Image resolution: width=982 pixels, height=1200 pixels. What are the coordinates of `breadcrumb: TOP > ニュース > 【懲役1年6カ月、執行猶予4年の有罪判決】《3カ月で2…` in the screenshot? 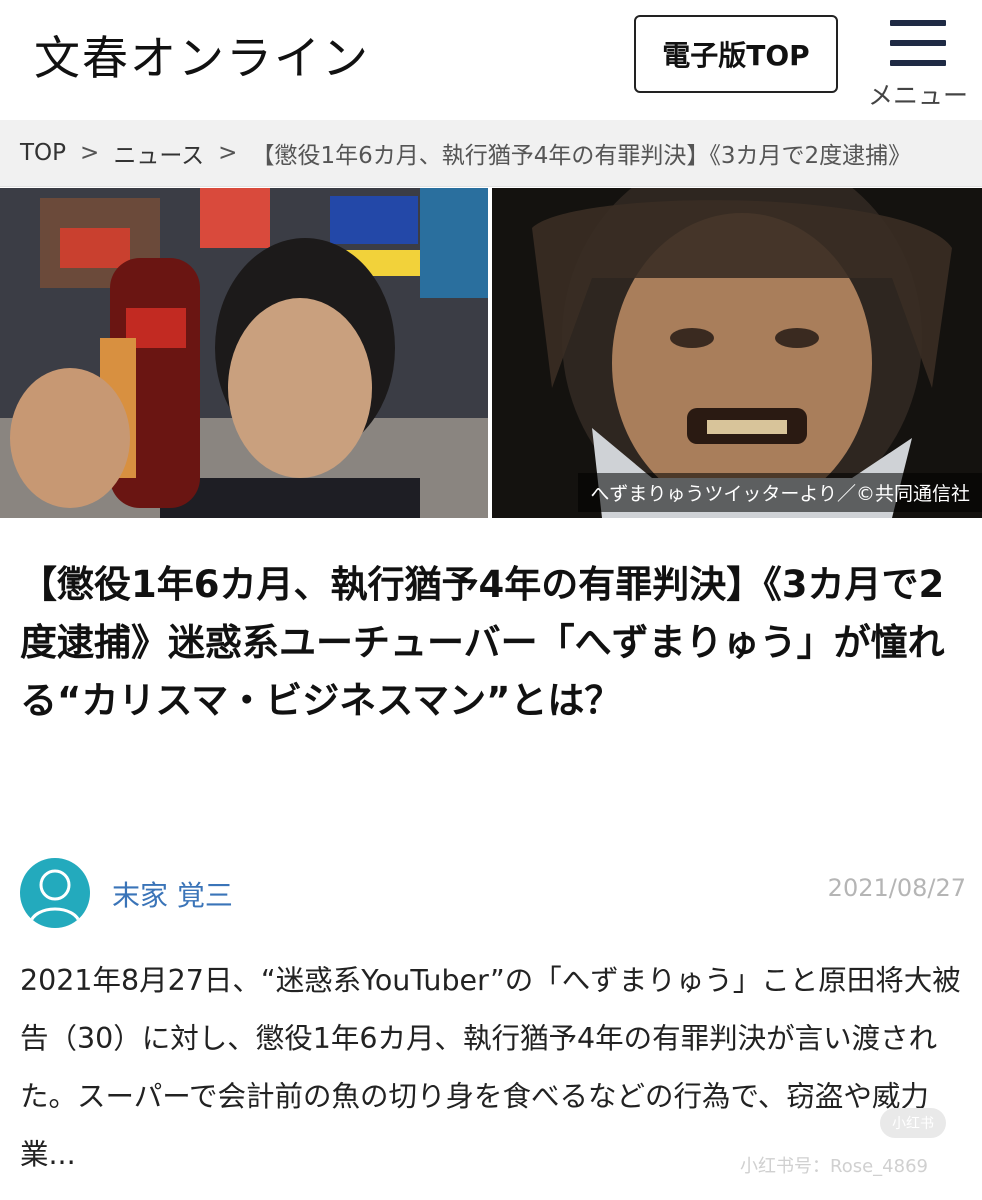 It's located at (491, 153).